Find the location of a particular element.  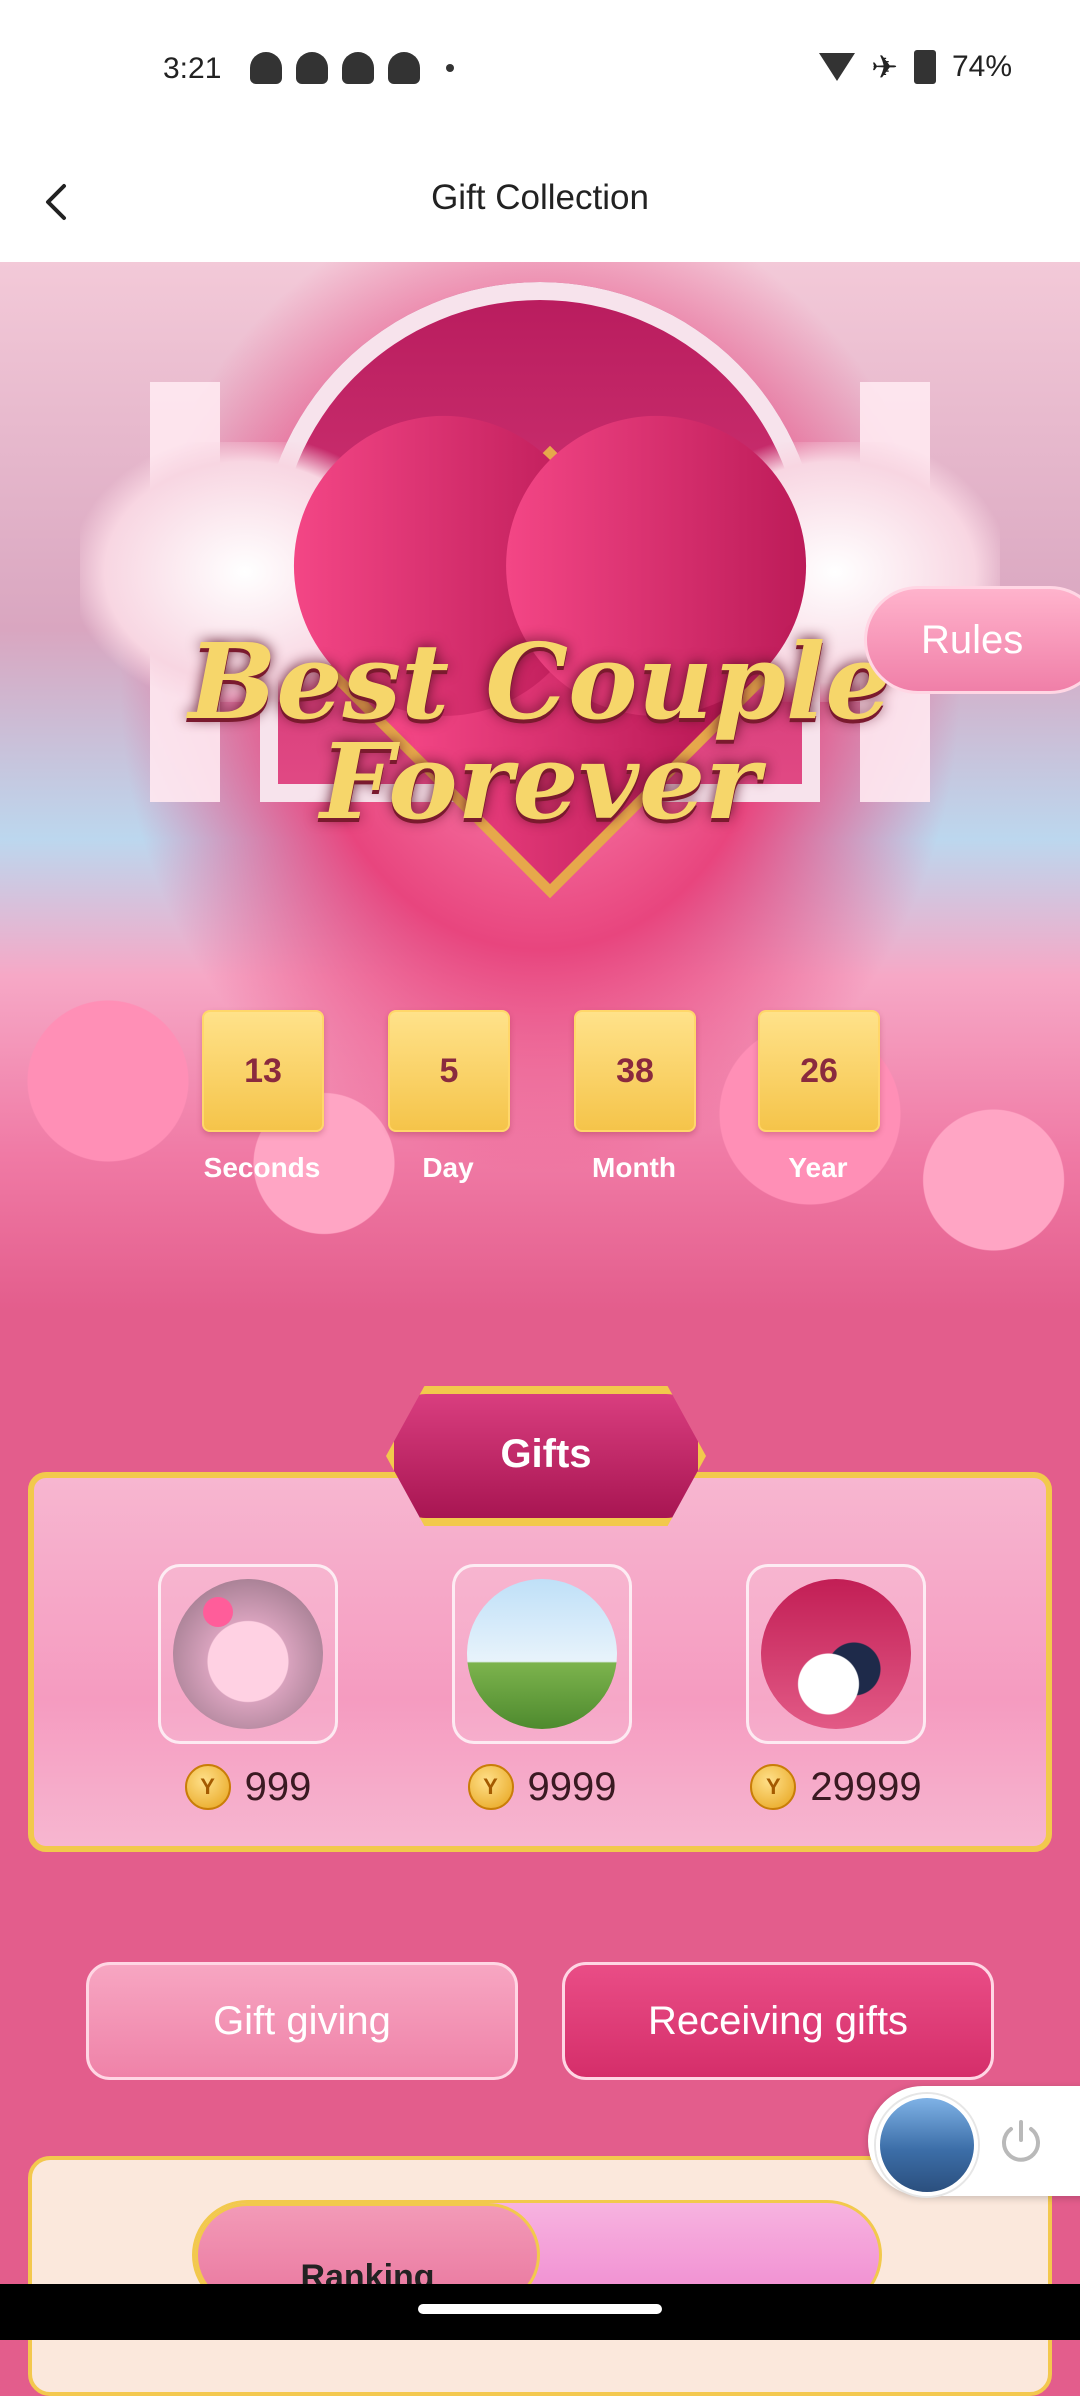

tab-gift-giving: Gift giving is located at coordinates (302, 2021).